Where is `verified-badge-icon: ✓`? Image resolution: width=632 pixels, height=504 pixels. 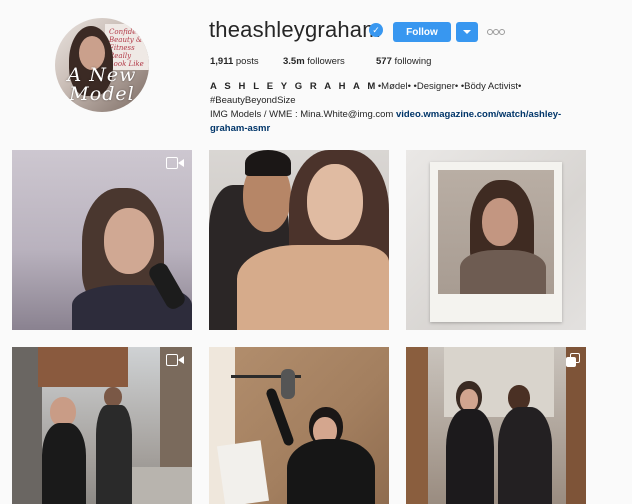
verified-badge-icon: ✓ is located at coordinates (376, 30).